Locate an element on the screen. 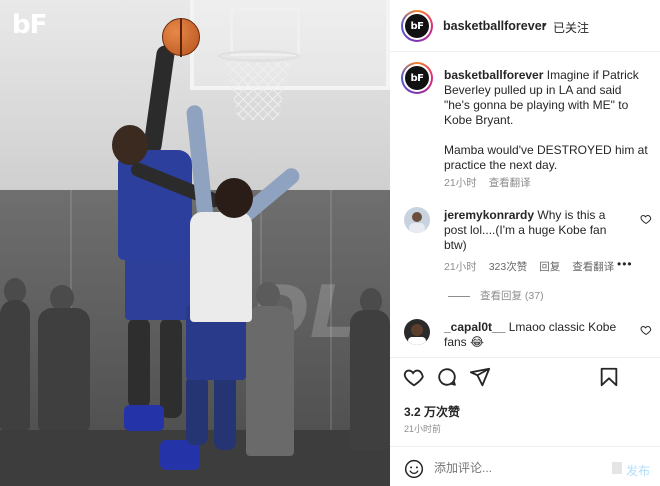 This screenshot has width=660, height=486. basketball is located at coordinates (181, 37).